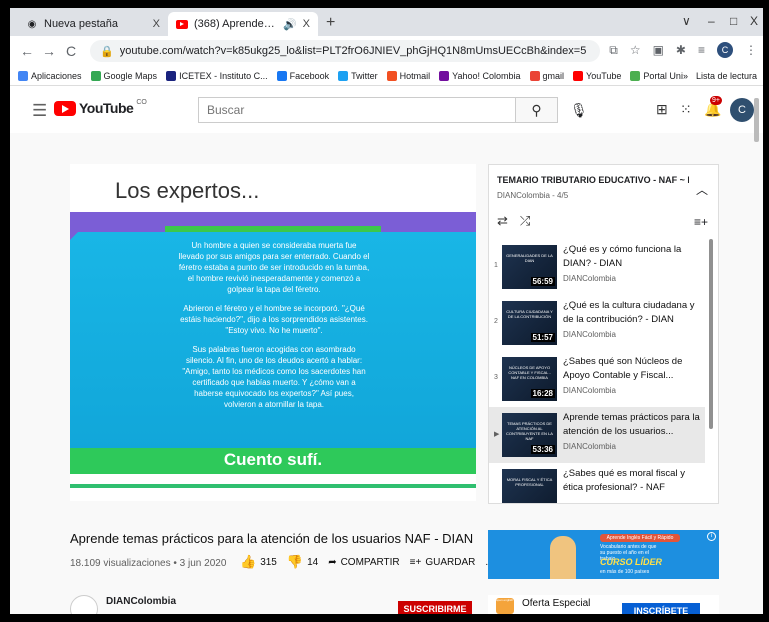  I want to click on tab-new-tab: ◉ Nueva pestaña X, so click(93, 24).